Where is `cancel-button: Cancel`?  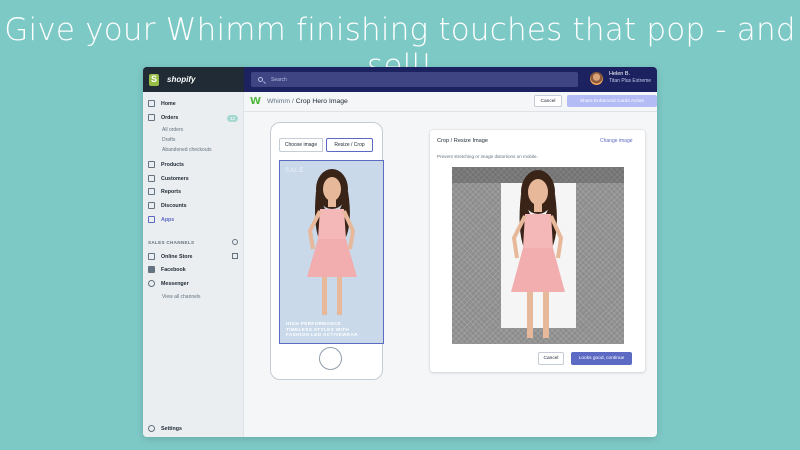 cancel-button: Cancel is located at coordinates (548, 101).